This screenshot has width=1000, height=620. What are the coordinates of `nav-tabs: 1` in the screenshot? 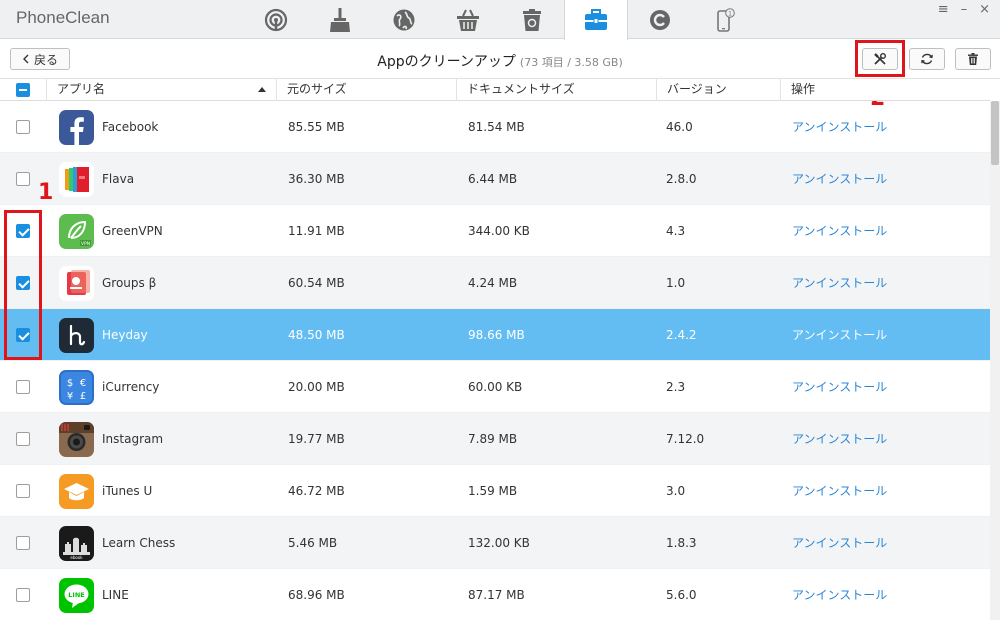 It's located at (500, 20).